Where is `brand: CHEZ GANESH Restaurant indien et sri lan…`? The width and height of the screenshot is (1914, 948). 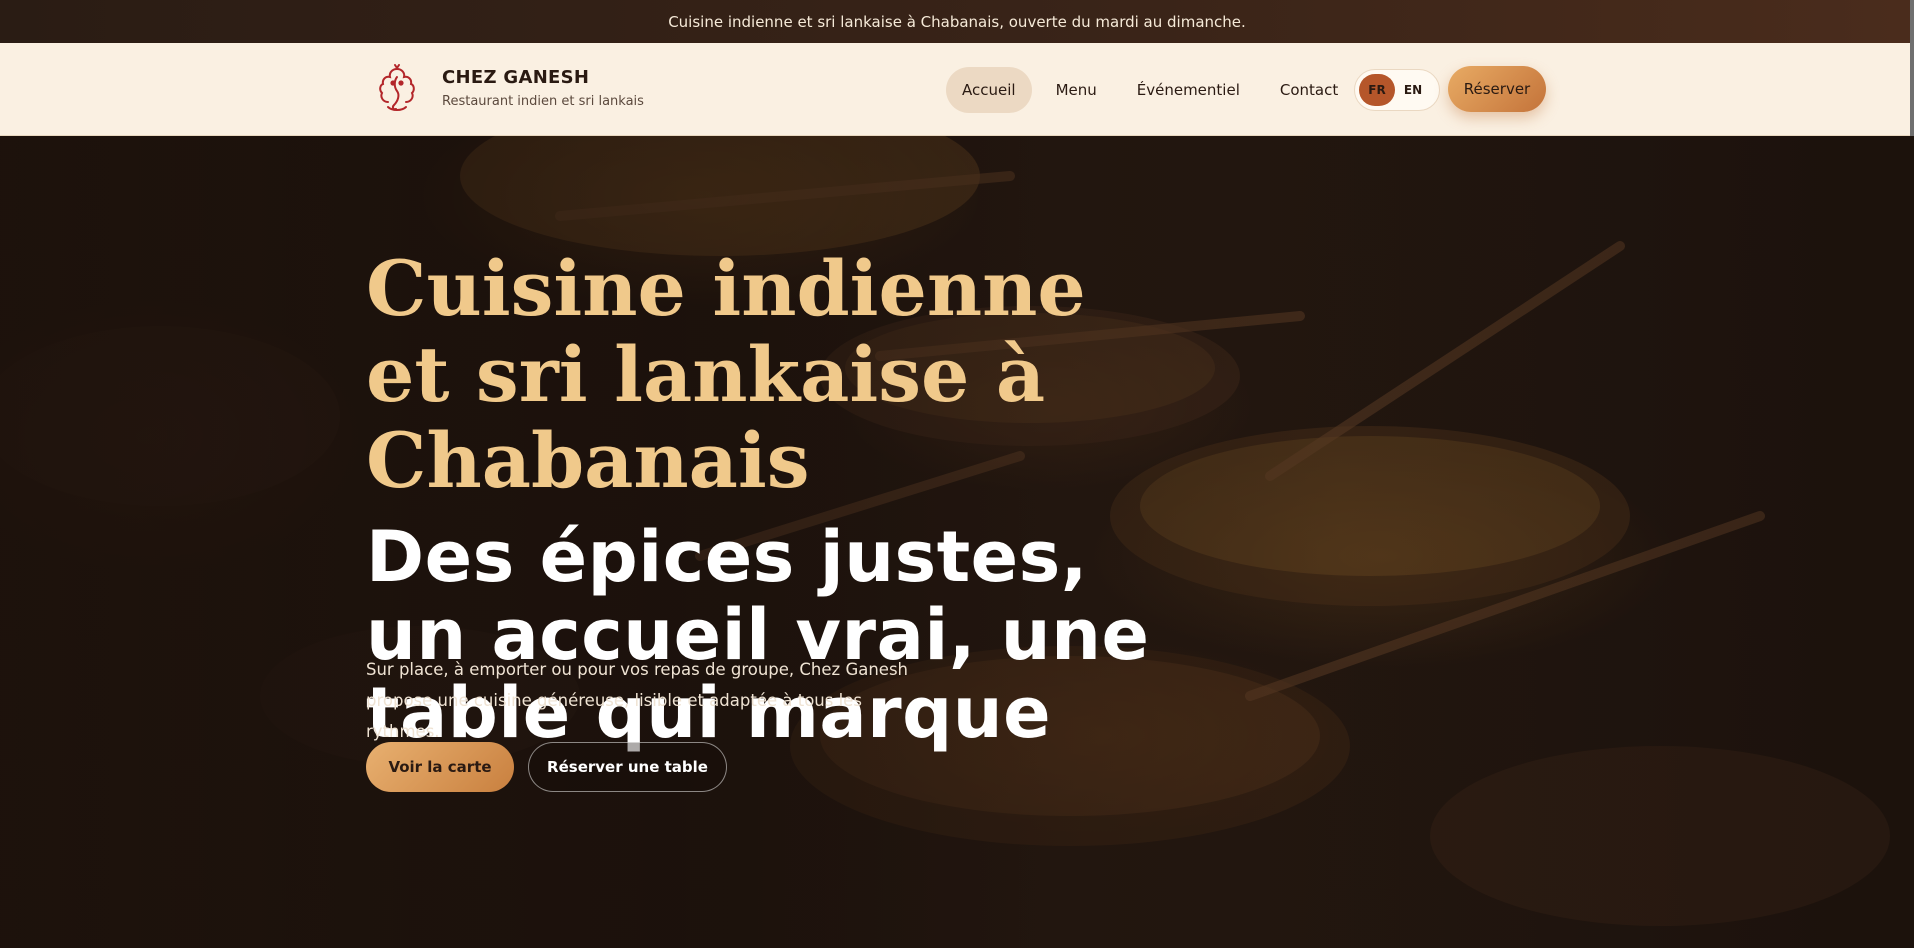 brand: CHEZ GANESH Restaurant indien et sri lan… is located at coordinates (509, 88).